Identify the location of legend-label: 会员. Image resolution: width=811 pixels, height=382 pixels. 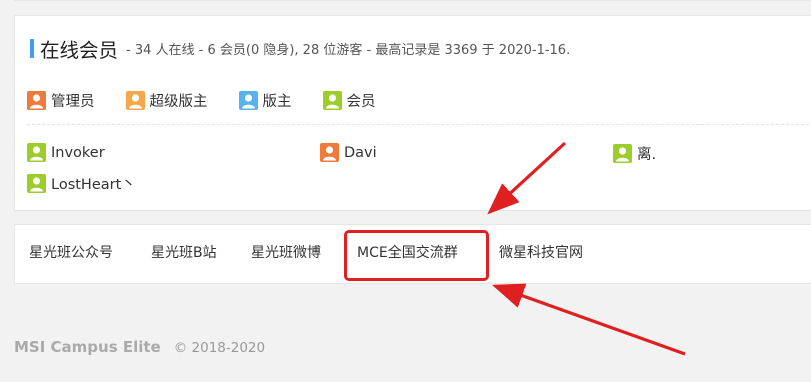
(361, 102).